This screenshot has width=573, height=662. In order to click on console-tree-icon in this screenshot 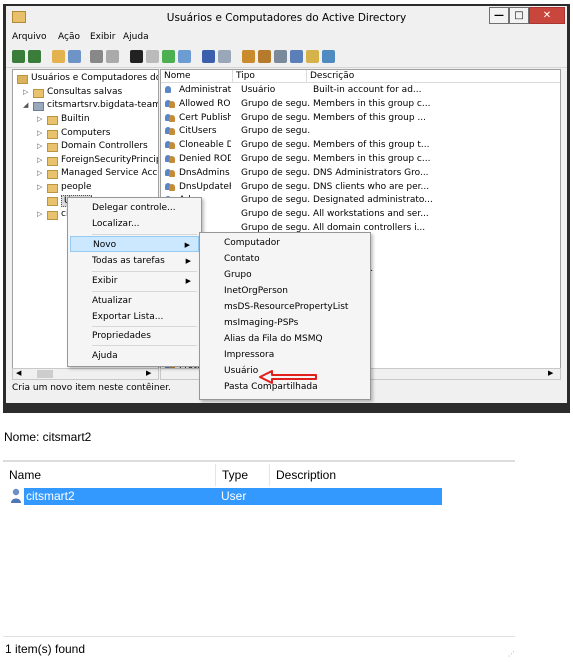, I will do `click(74, 56)`.